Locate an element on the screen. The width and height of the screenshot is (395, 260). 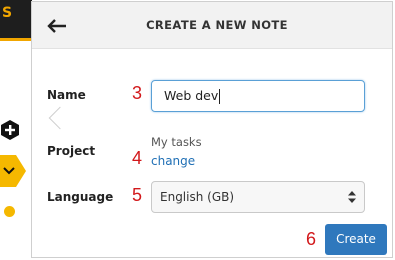
name-label: Name is located at coordinates (66, 95).